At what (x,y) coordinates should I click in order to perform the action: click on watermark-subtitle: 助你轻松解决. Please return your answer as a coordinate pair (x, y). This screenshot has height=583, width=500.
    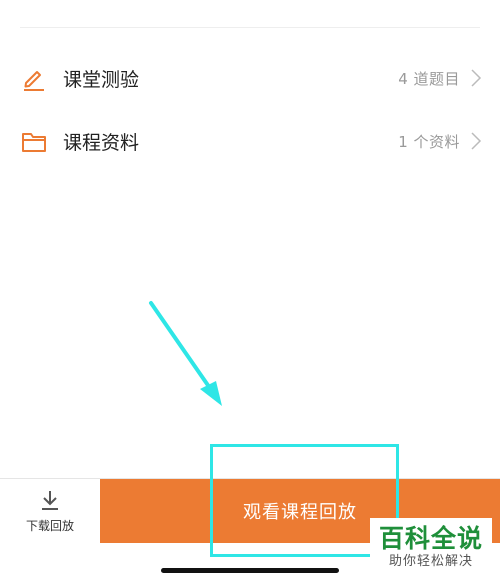
    Looking at the image, I should click on (430, 561).